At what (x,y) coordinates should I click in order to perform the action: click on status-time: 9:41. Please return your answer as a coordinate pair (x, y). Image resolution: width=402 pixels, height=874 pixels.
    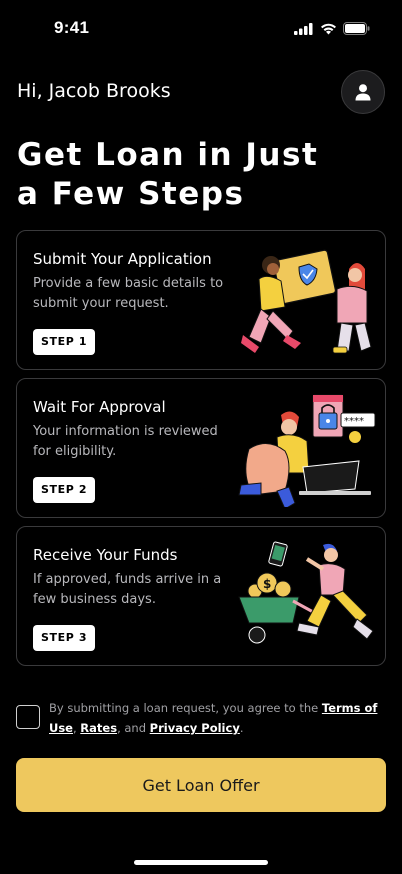
    Looking at the image, I should click on (72, 27).